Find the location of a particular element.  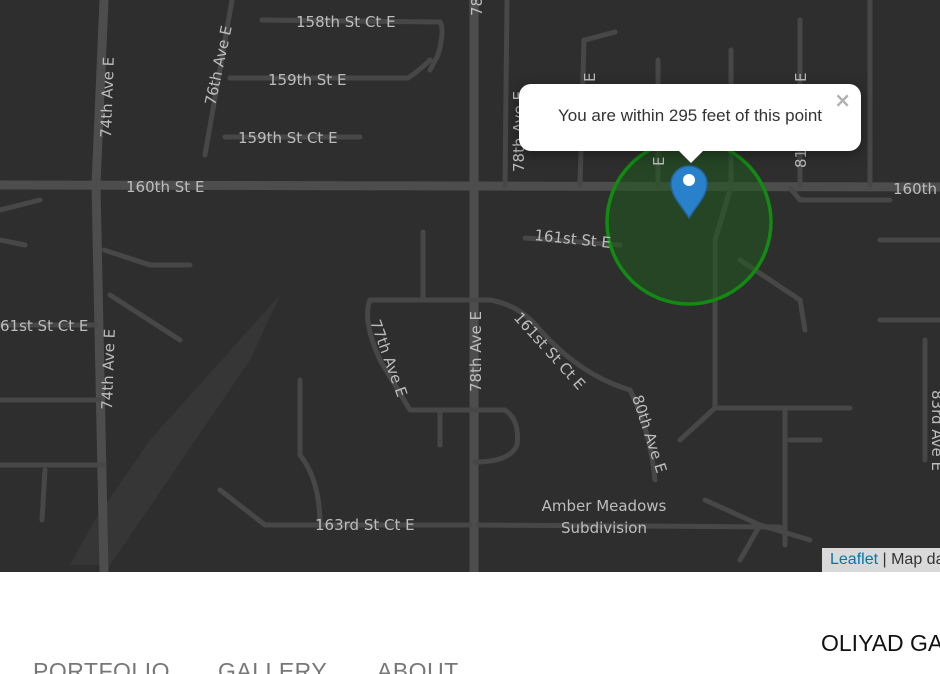

street-label: 161st St Ct E is located at coordinates (549, 351).